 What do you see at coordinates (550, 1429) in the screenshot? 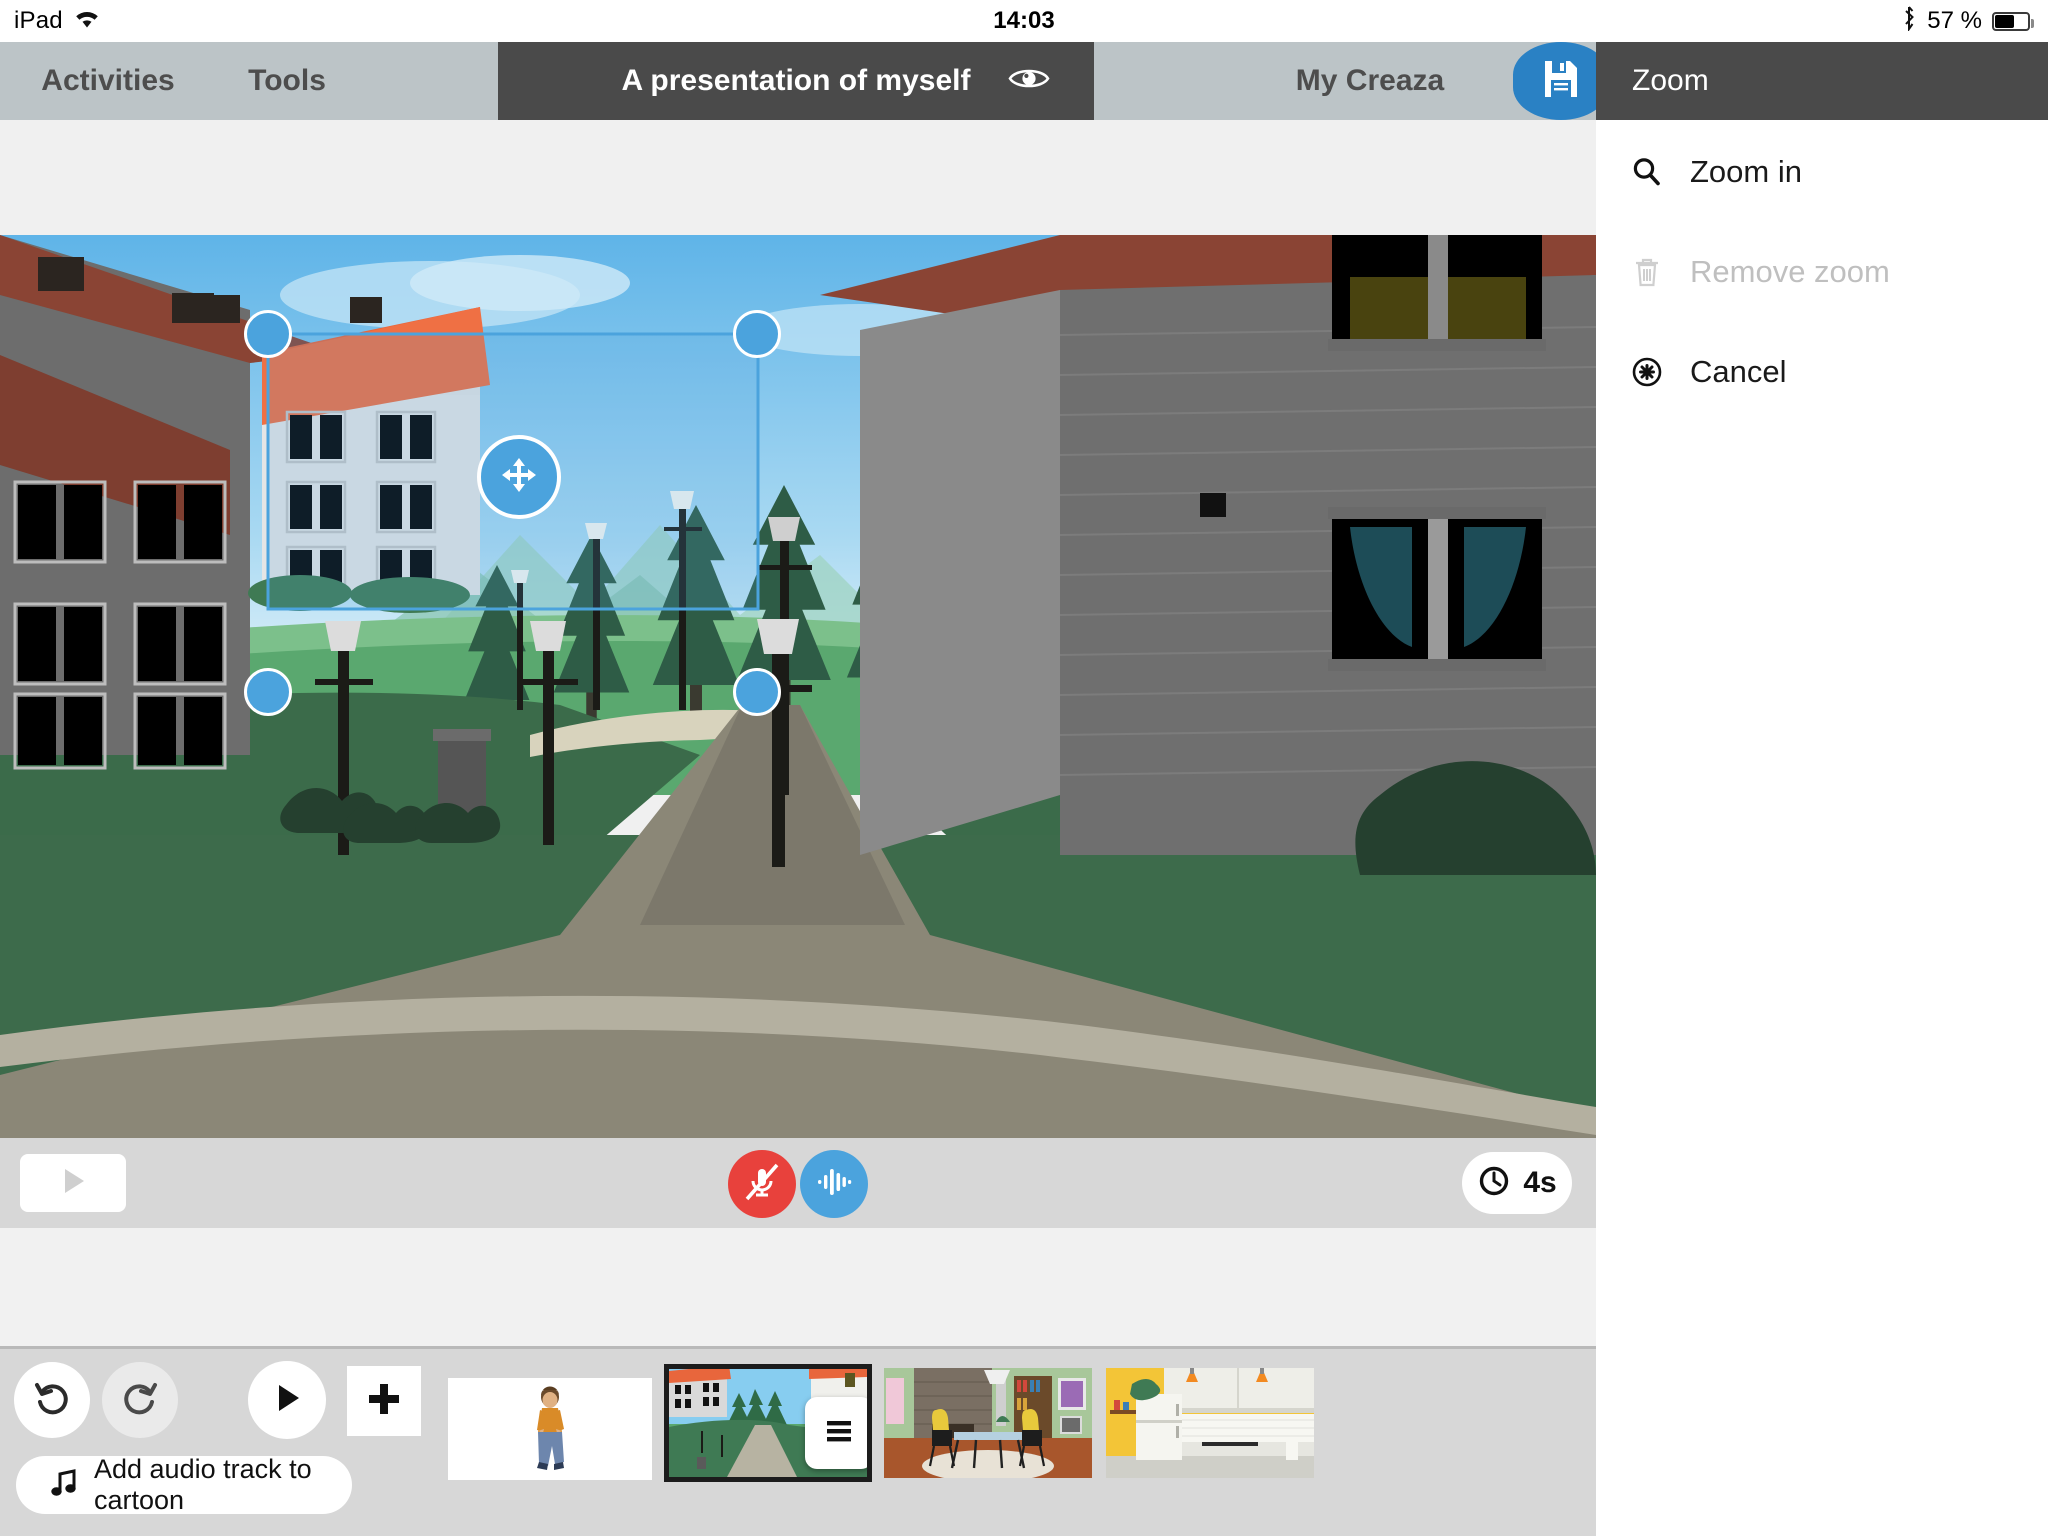
I see `character-thumbnail` at bounding box center [550, 1429].